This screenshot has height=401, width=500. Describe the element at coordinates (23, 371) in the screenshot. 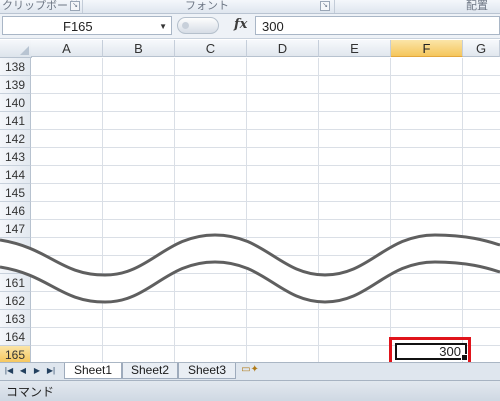

I see `previous-sheet-icon: ◀` at that location.